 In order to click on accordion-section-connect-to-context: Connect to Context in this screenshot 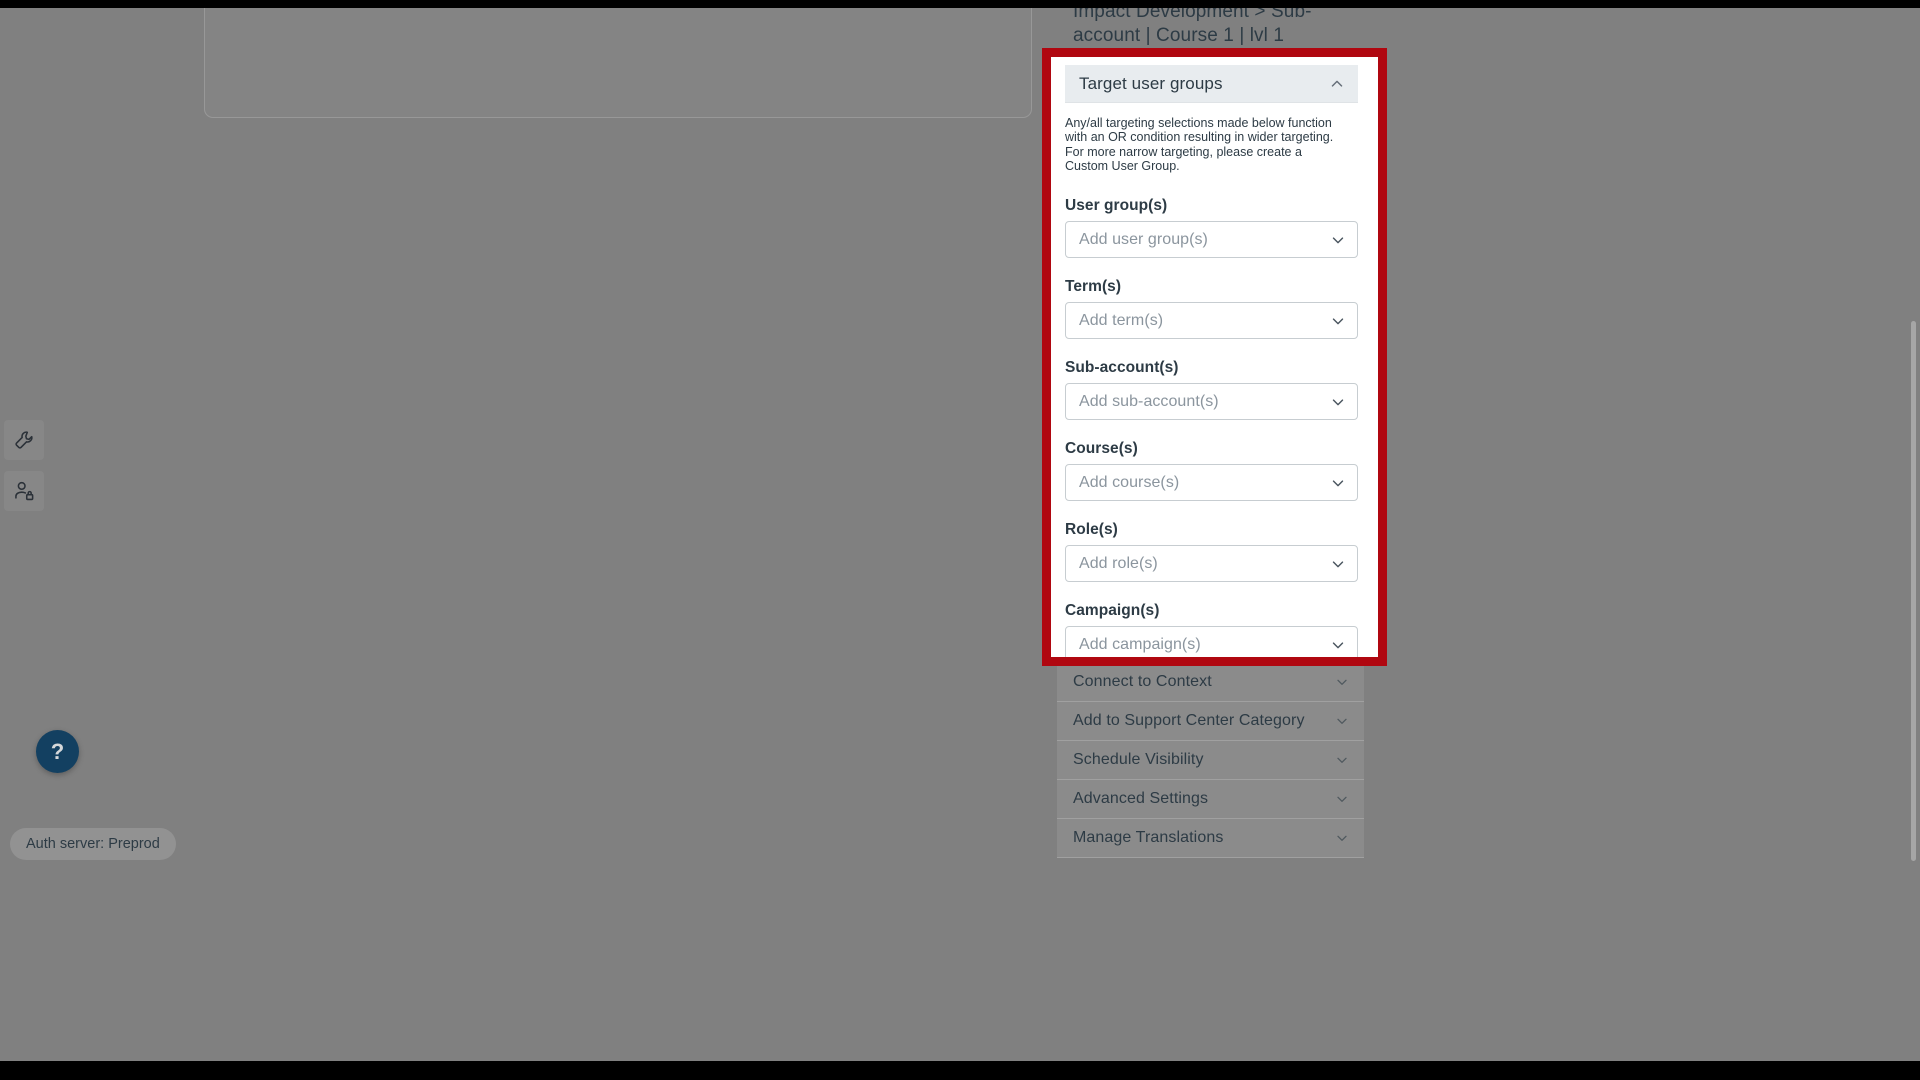, I will do `click(1210, 682)`.